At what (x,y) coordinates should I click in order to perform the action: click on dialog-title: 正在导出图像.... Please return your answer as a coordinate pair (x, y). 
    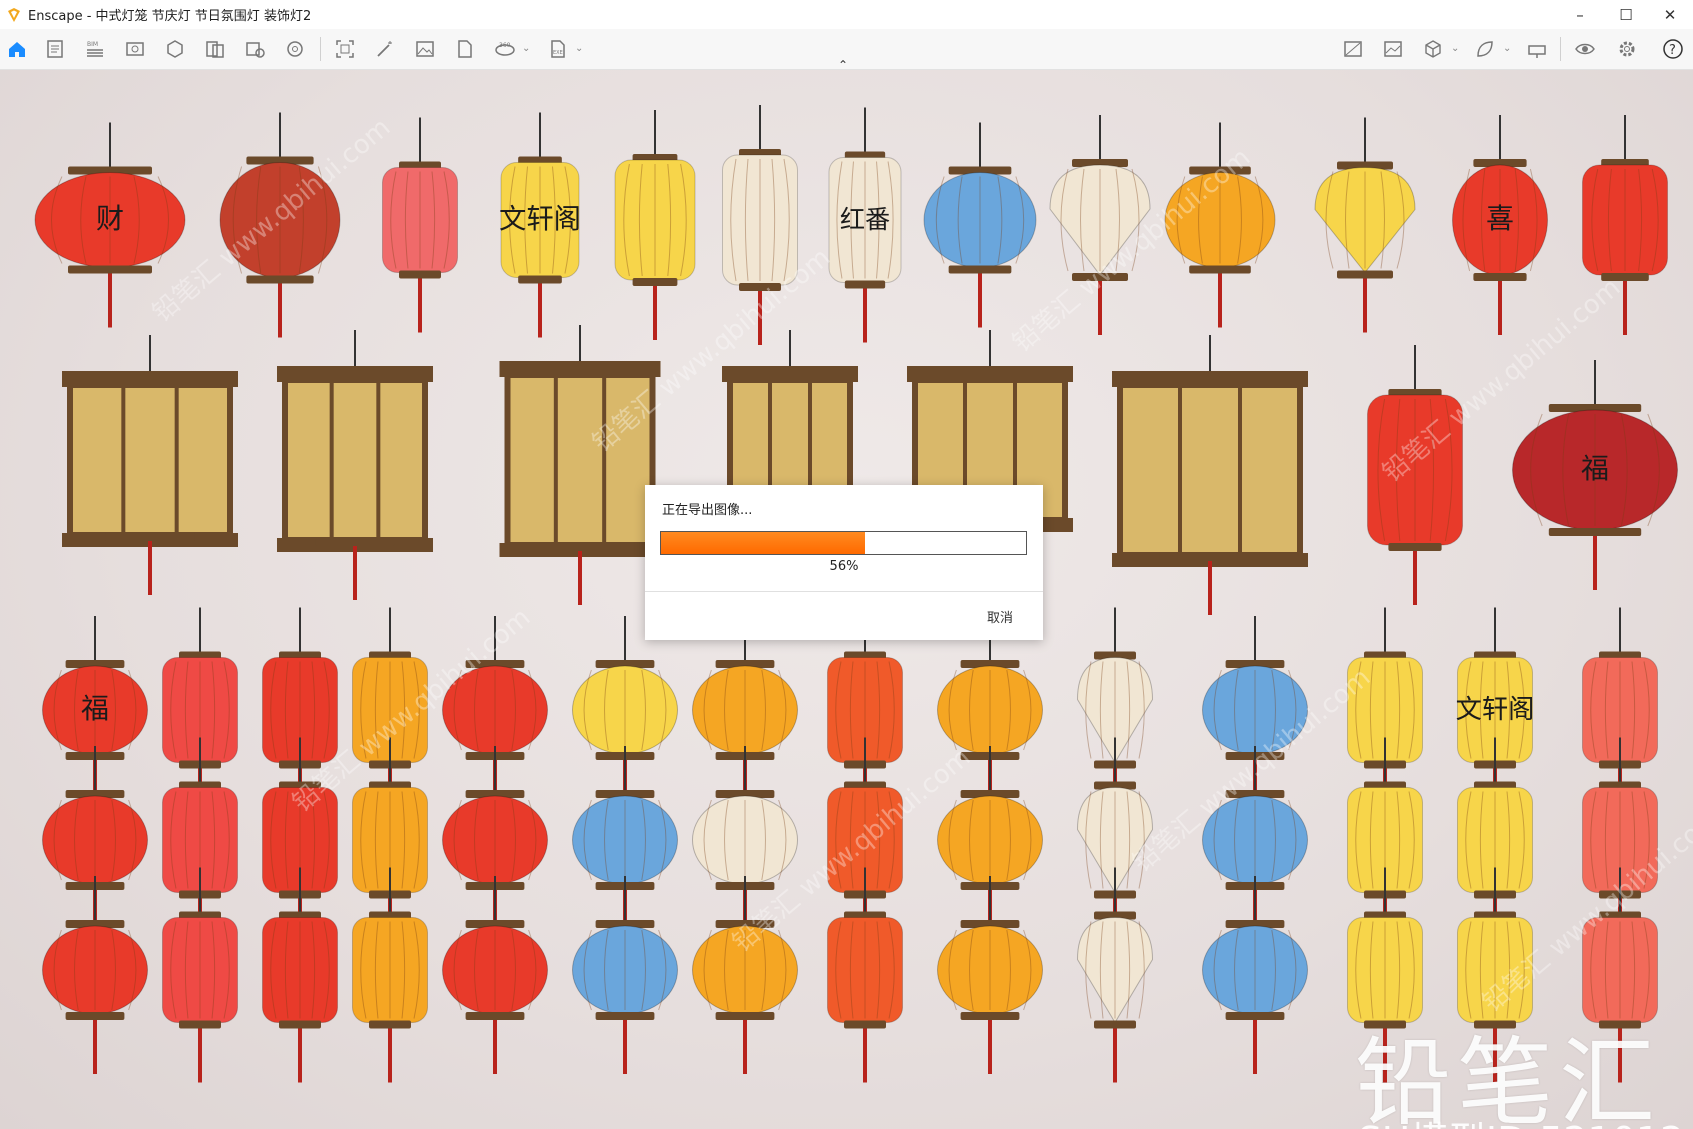
    Looking at the image, I should click on (707, 510).